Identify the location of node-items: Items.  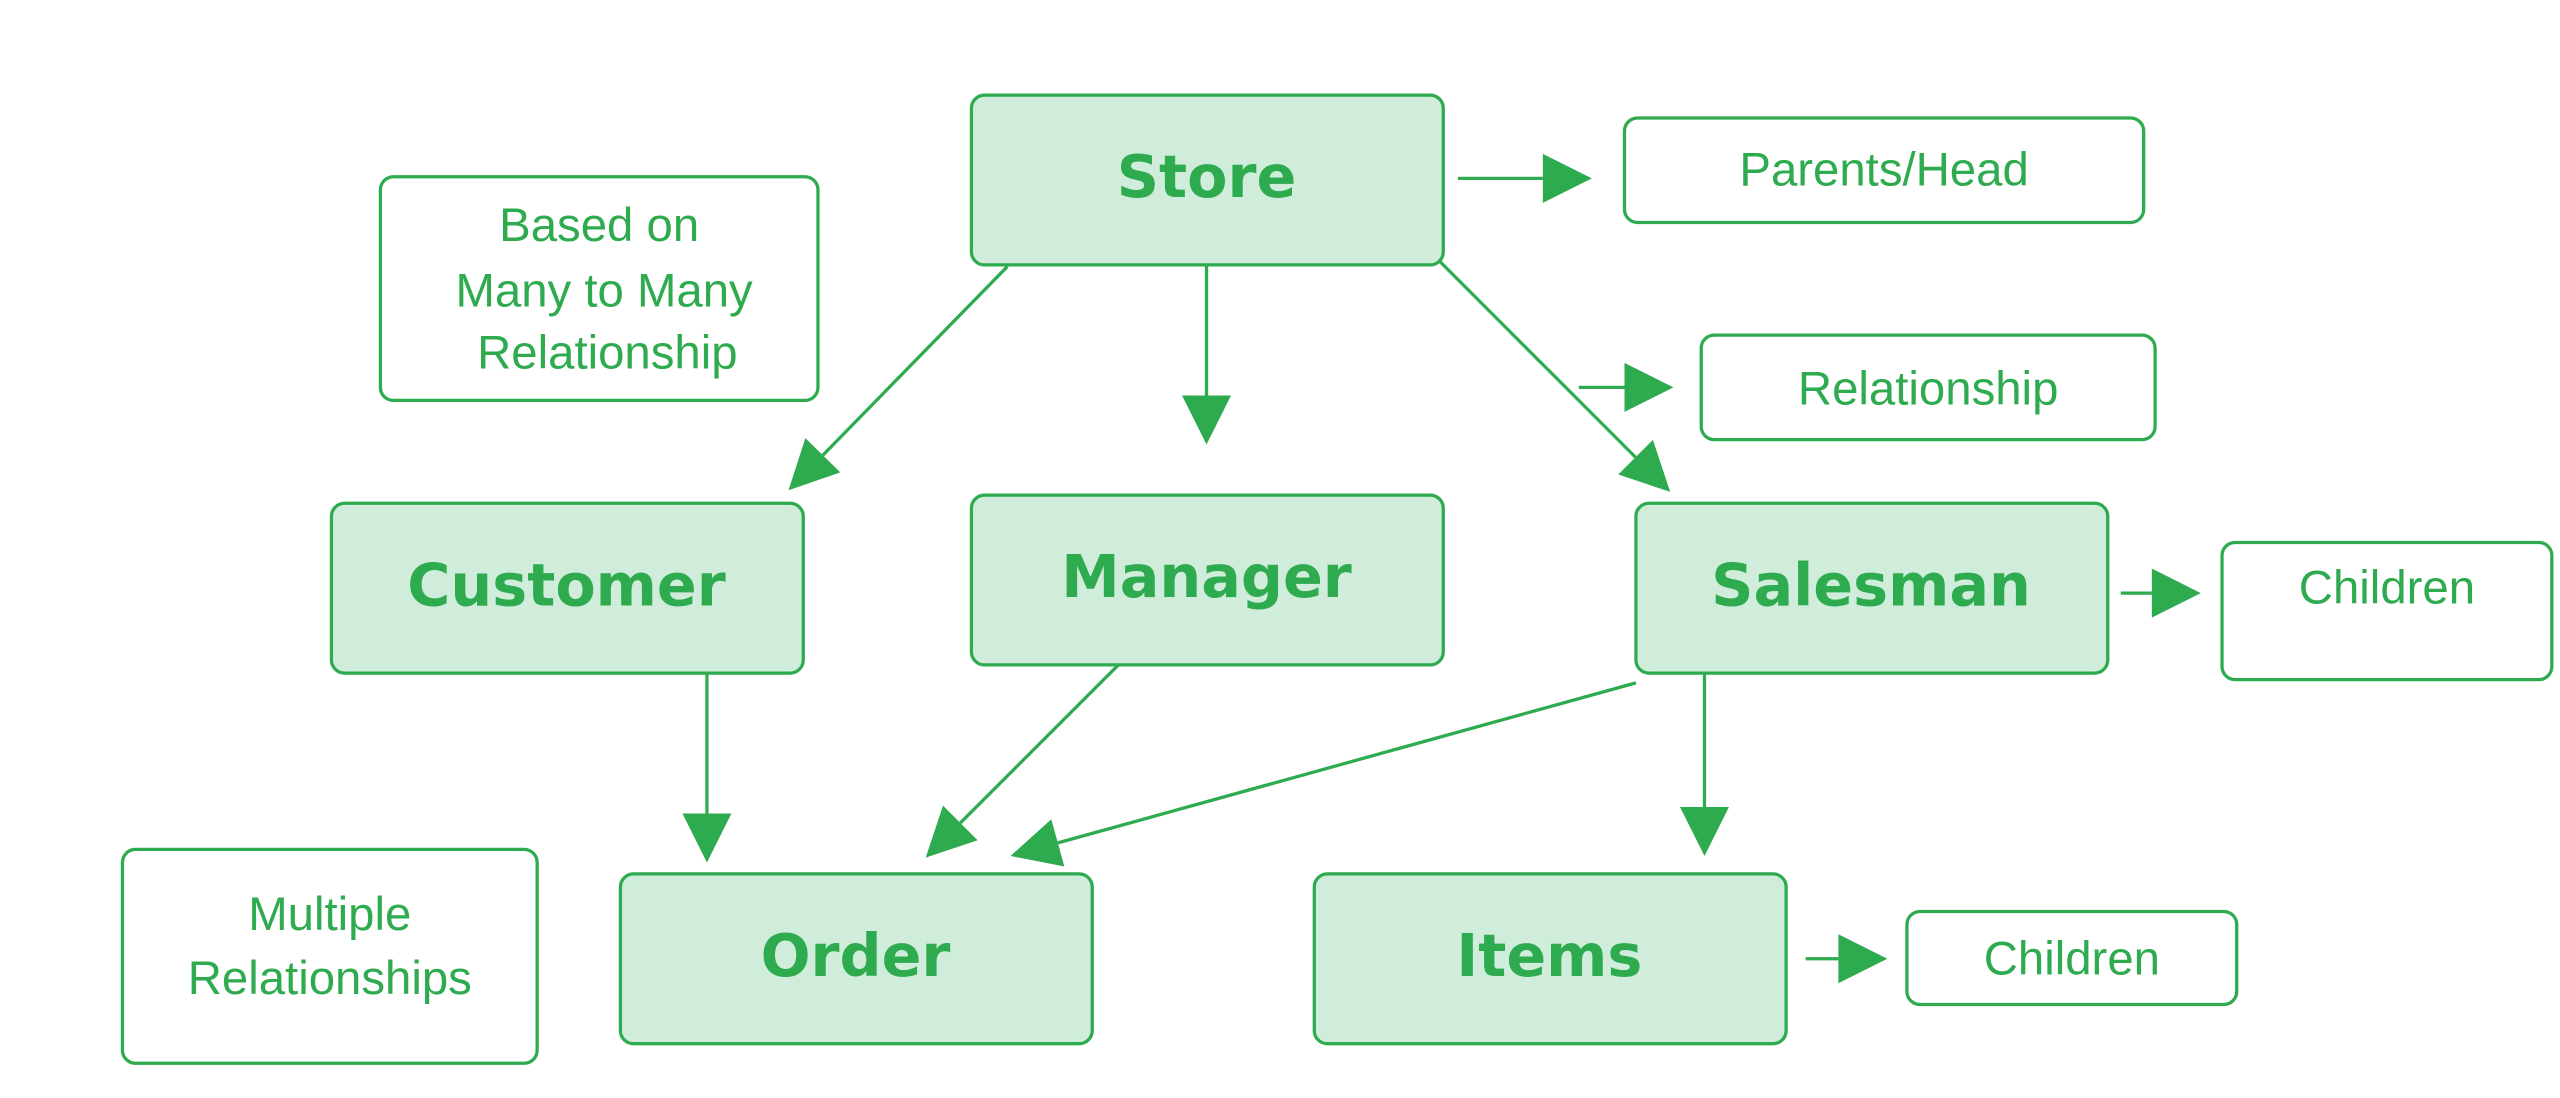
(1550, 959).